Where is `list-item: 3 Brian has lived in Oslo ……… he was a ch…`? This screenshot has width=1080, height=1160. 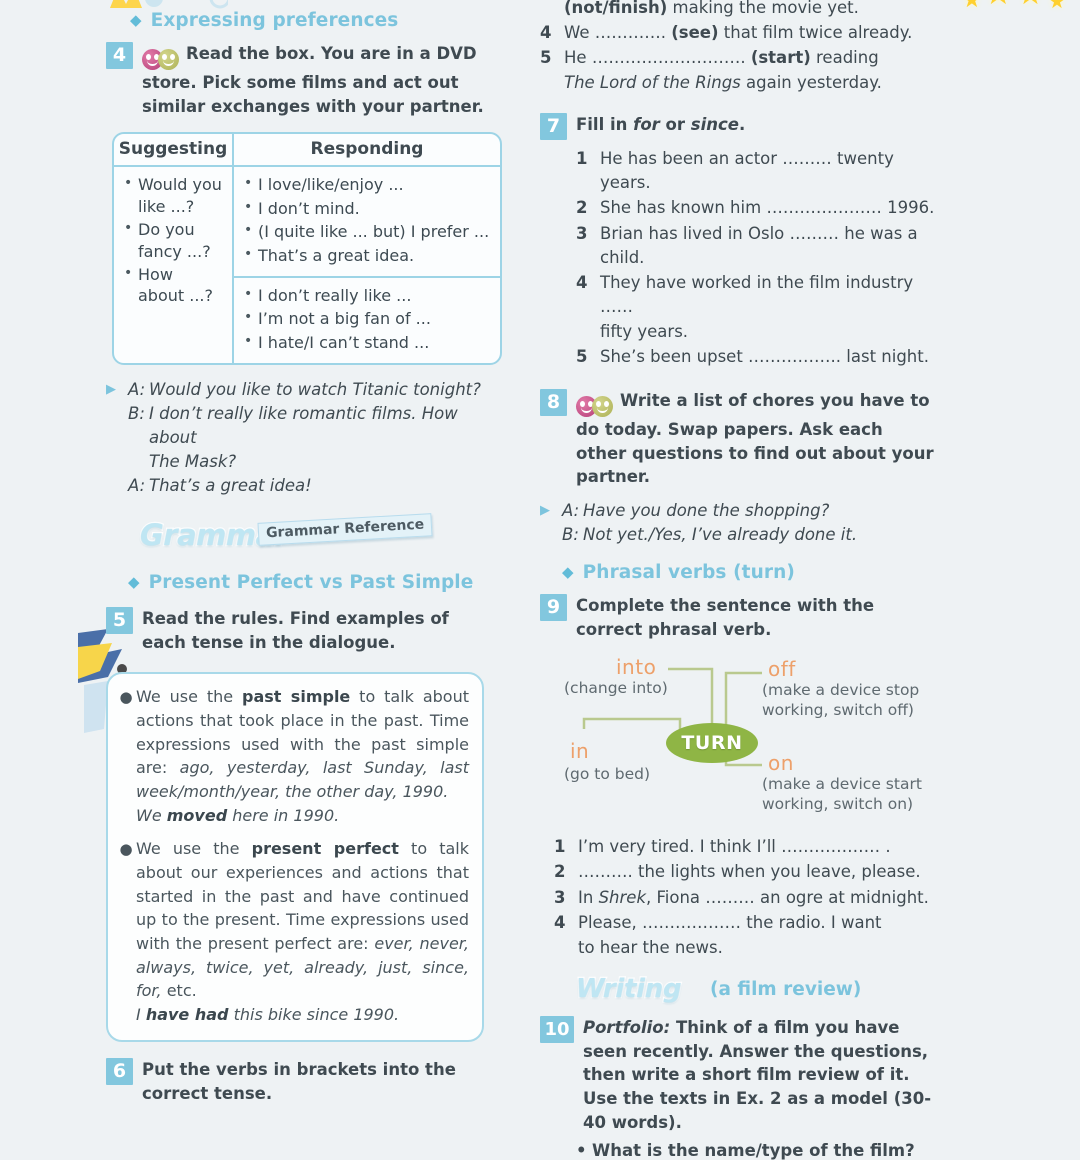 list-item: 3 Brian has lived in Oslo ……… he was a ch… is located at coordinates (758, 246).